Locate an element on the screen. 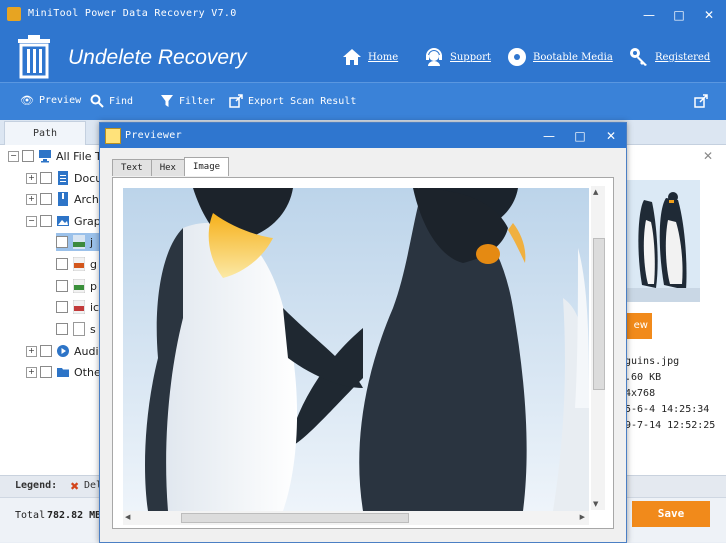 Image resolution: width=726 pixels, height=543 pixels. tree-node-documents: + Docu is located at coordinates (64, 178).